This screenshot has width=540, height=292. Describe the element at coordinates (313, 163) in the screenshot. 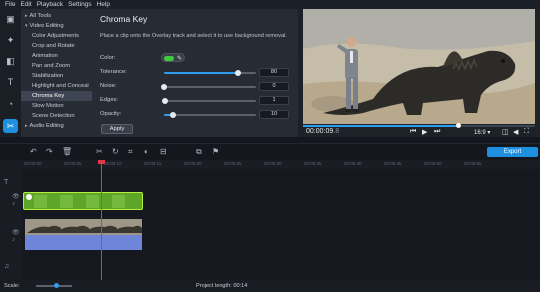

I see `ruler-tick: 00:00:35` at that location.